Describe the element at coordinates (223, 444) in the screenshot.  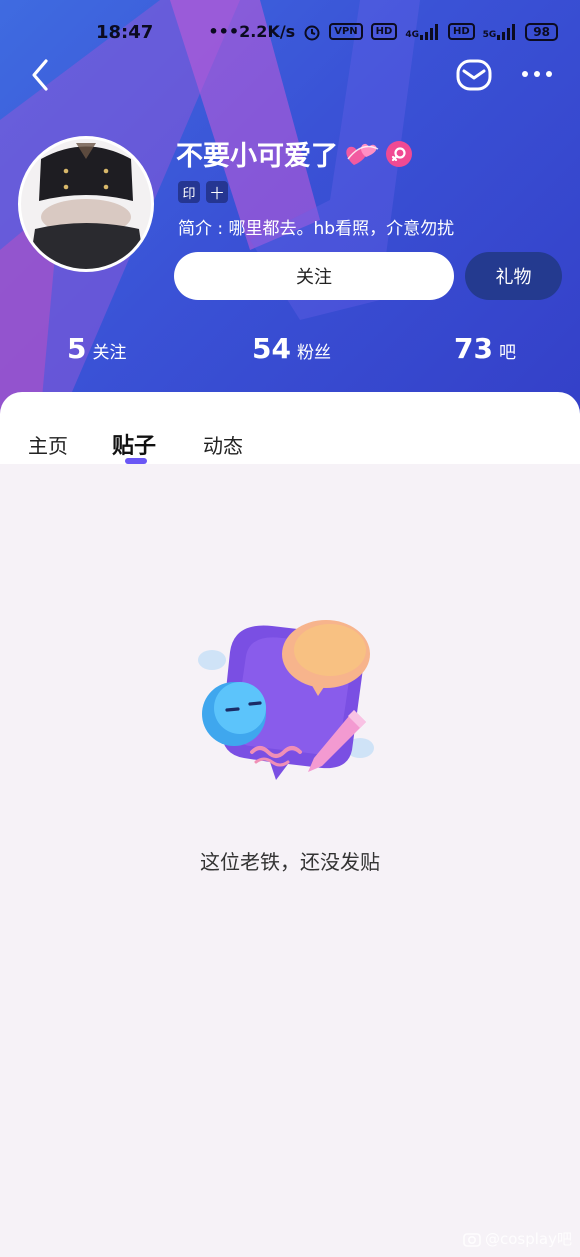
I see `tab-activity: 动态` at that location.